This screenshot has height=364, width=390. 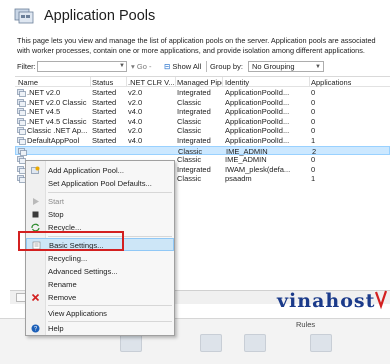 What do you see at coordinates (44, 112) in the screenshot?
I see `cell-name: .NET v4.5` at bounding box center [44, 112].